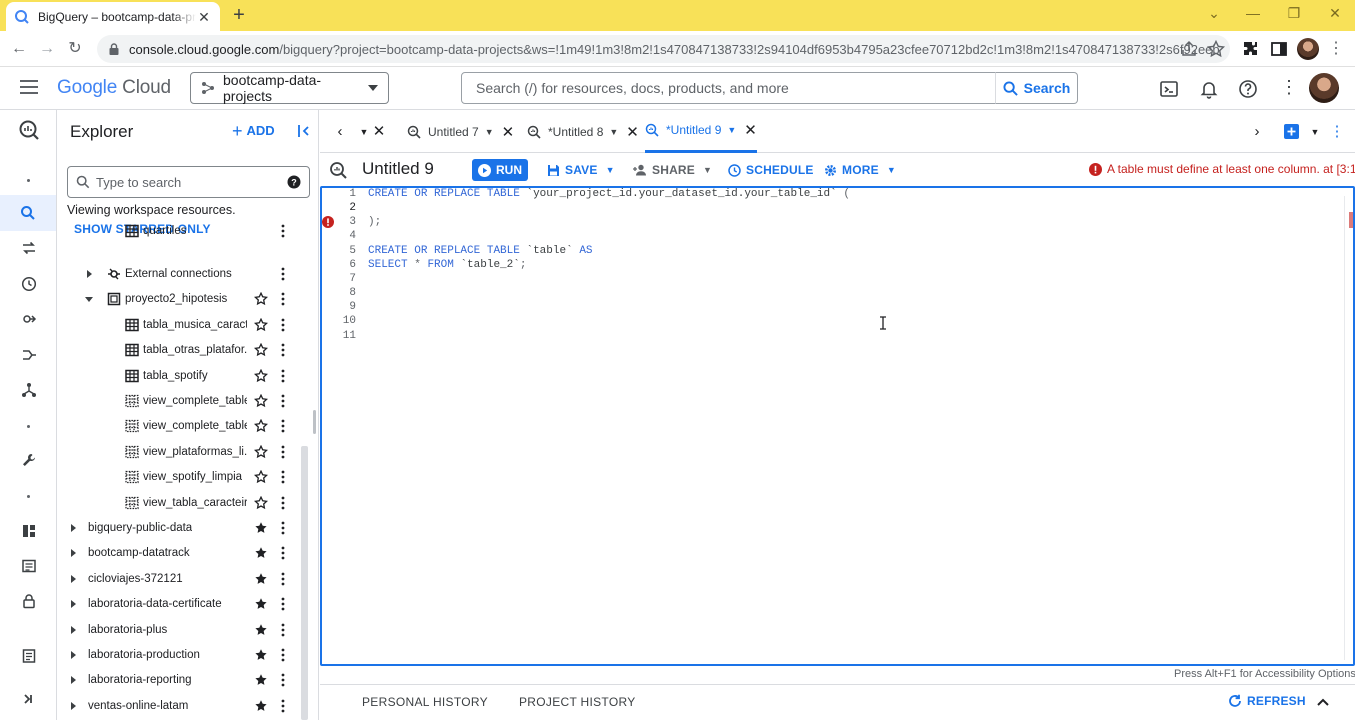 This screenshot has width=1355, height=720. I want to click on release-notes-icon, so click(29, 656).